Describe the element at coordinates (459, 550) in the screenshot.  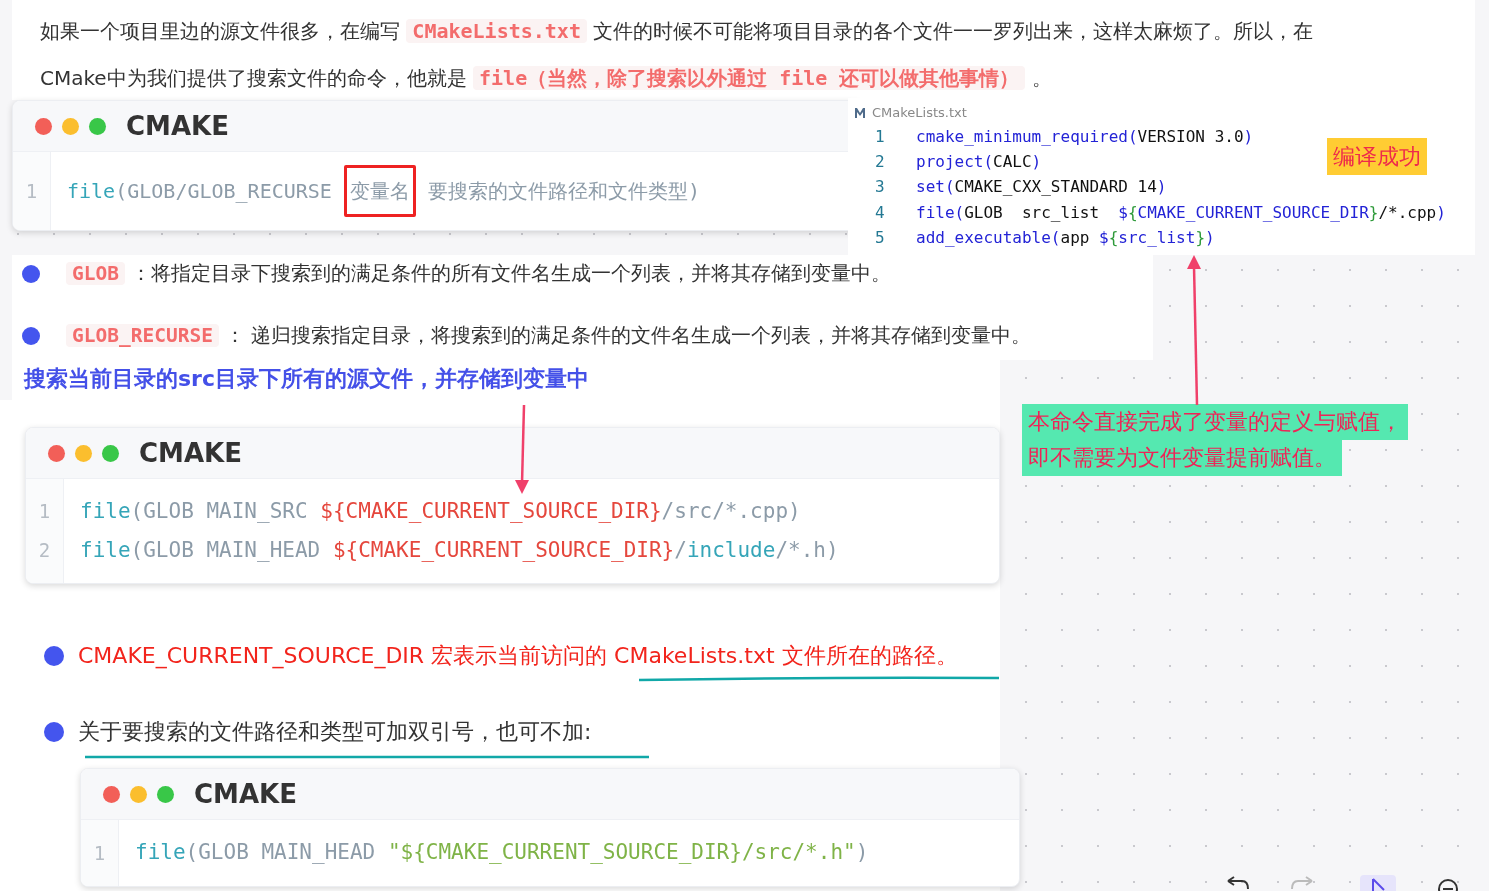
I see `code-line: file(GLOB MAIN_HEAD ${CMAKE_CURRENT_SOURCE_DIR}/include/*.h)` at that location.